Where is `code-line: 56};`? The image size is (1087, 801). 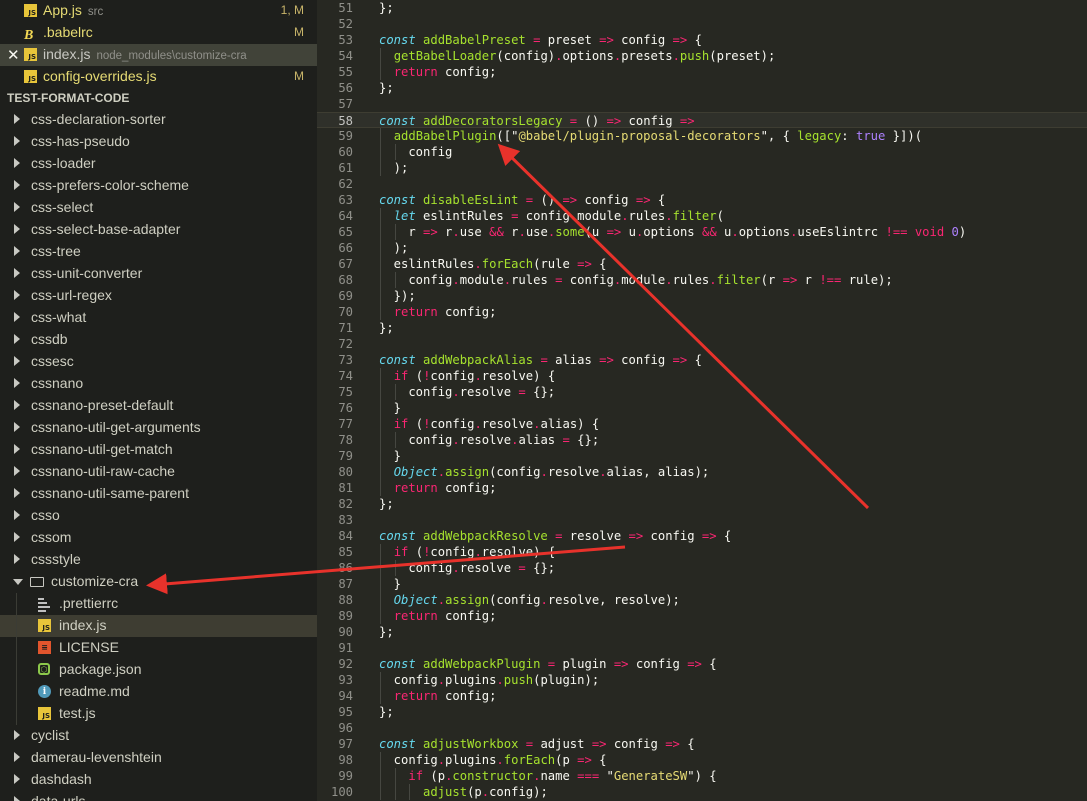 code-line: 56}; is located at coordinates (702, 88).